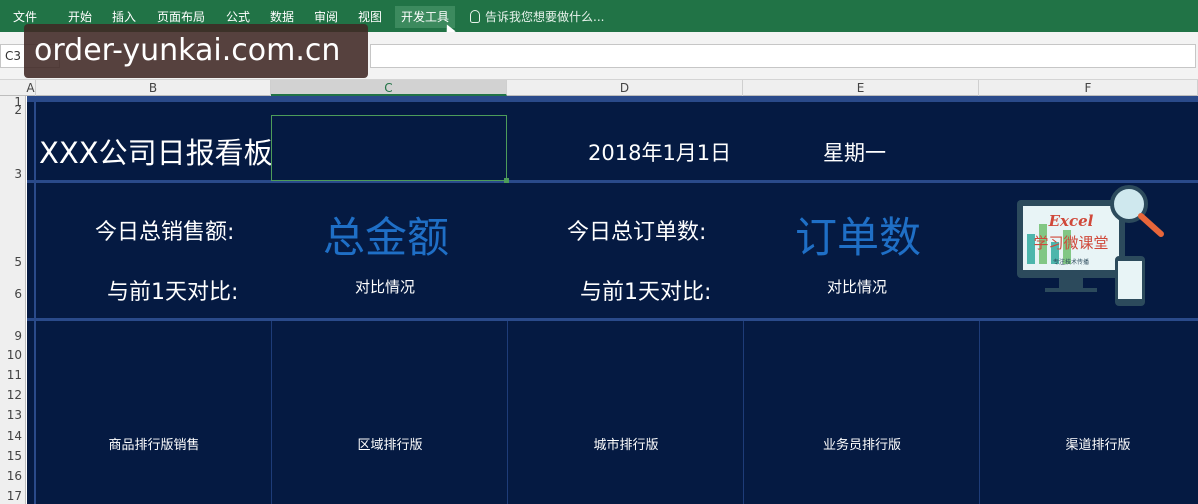 The image size is (1198, 504). Describe the element at coordinates (858, 237) in the screenshot. I see `orders-value: 订单数` at that location.